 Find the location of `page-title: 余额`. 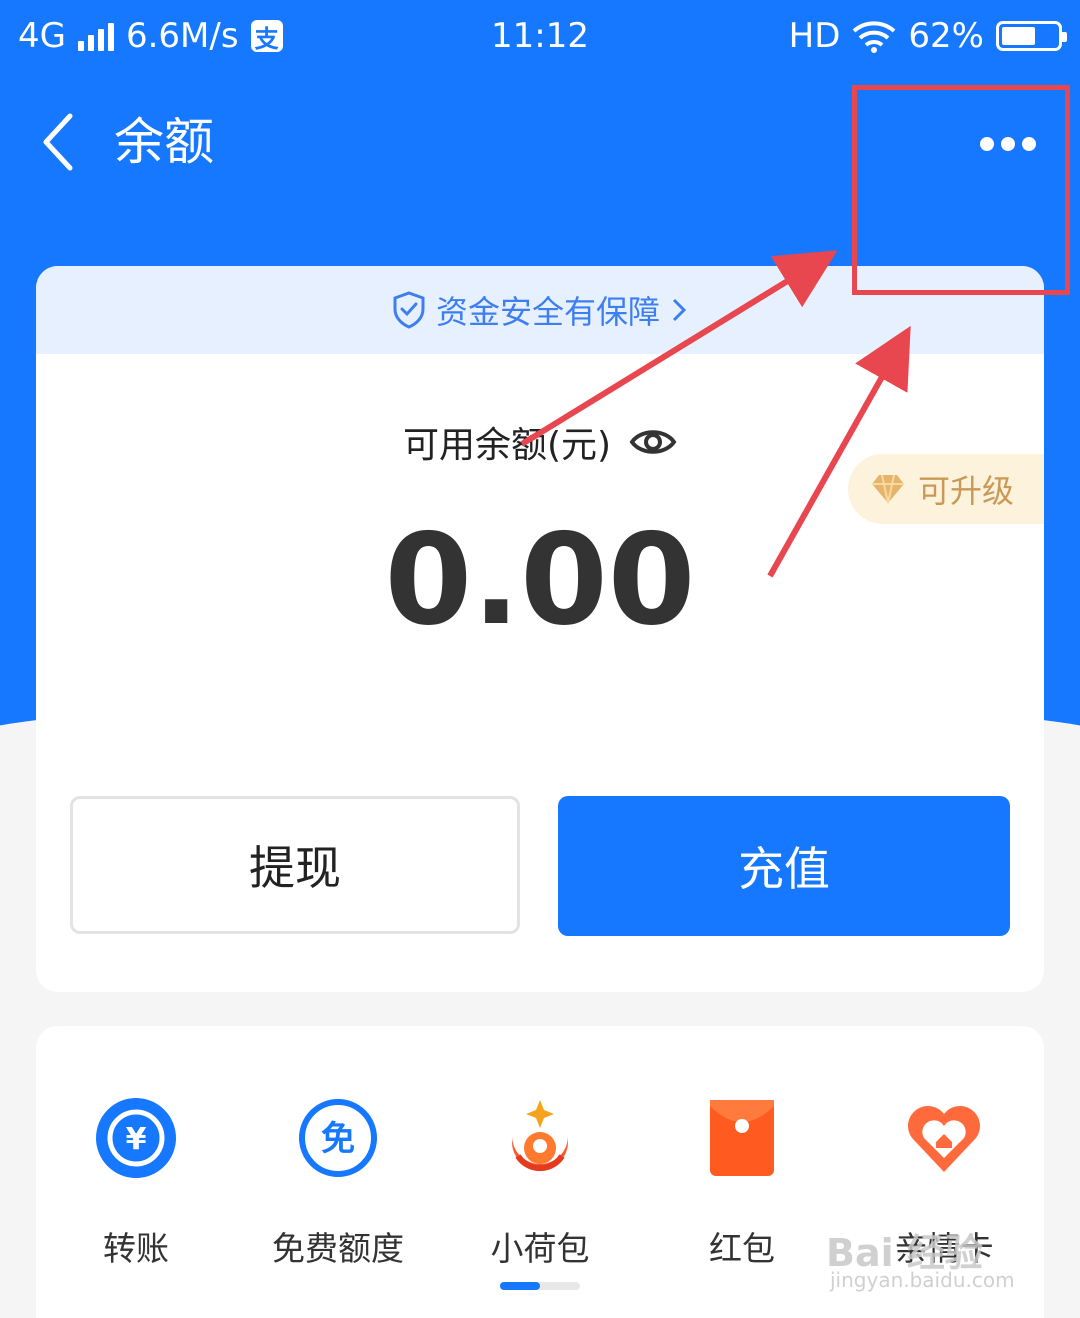

page-title: 余额 is located at coordinates (164, 142).